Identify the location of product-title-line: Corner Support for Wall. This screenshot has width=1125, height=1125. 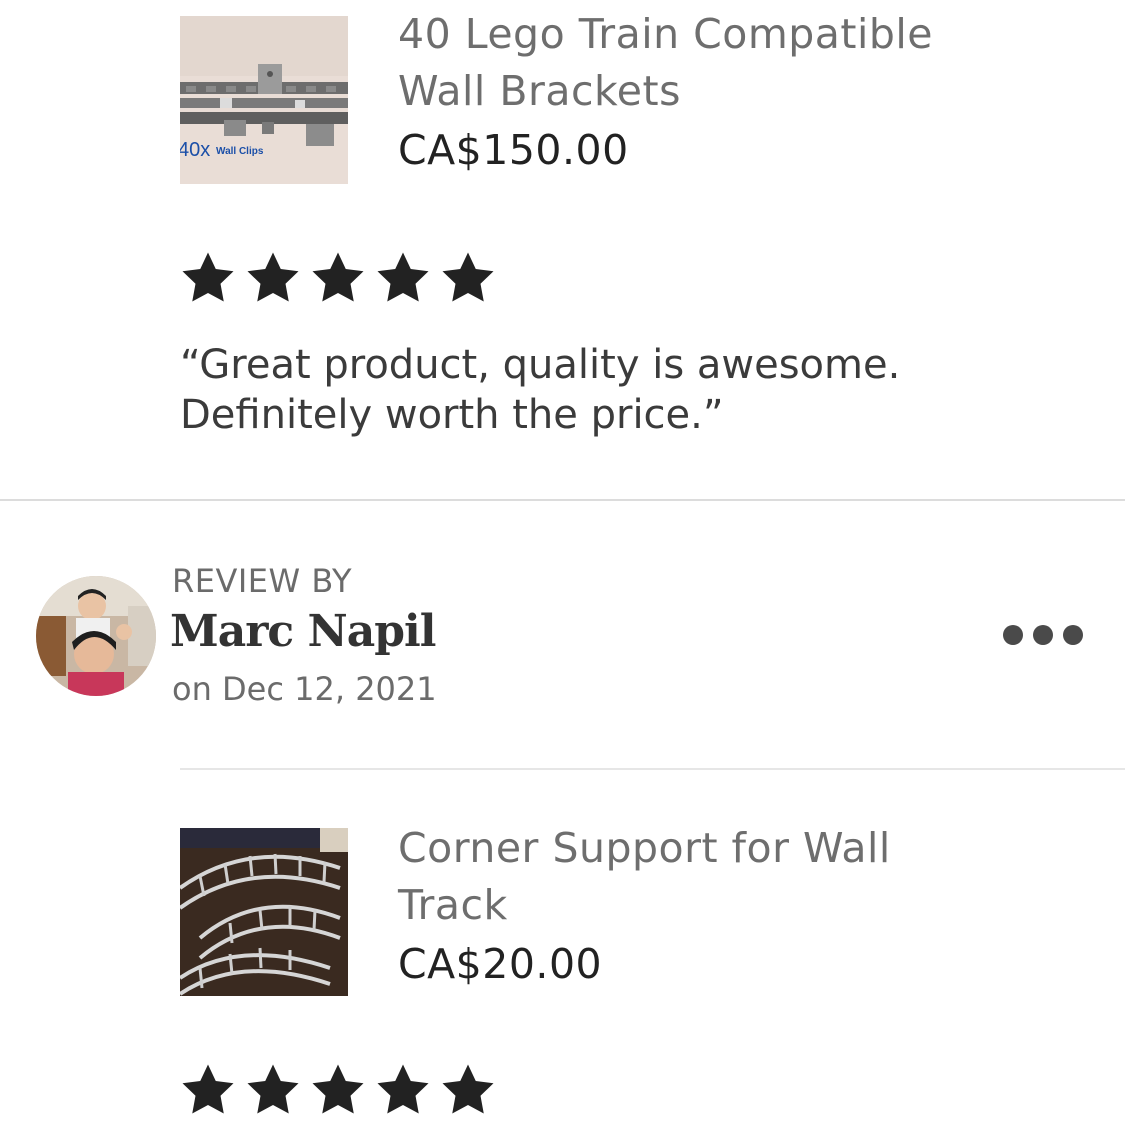
(688, 848).